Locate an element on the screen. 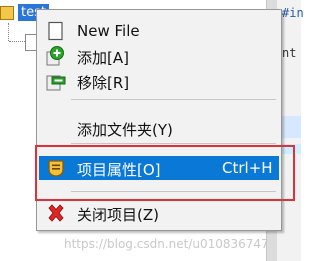  menu-item-add: 添加[A] is located at coordinates (159, 56).